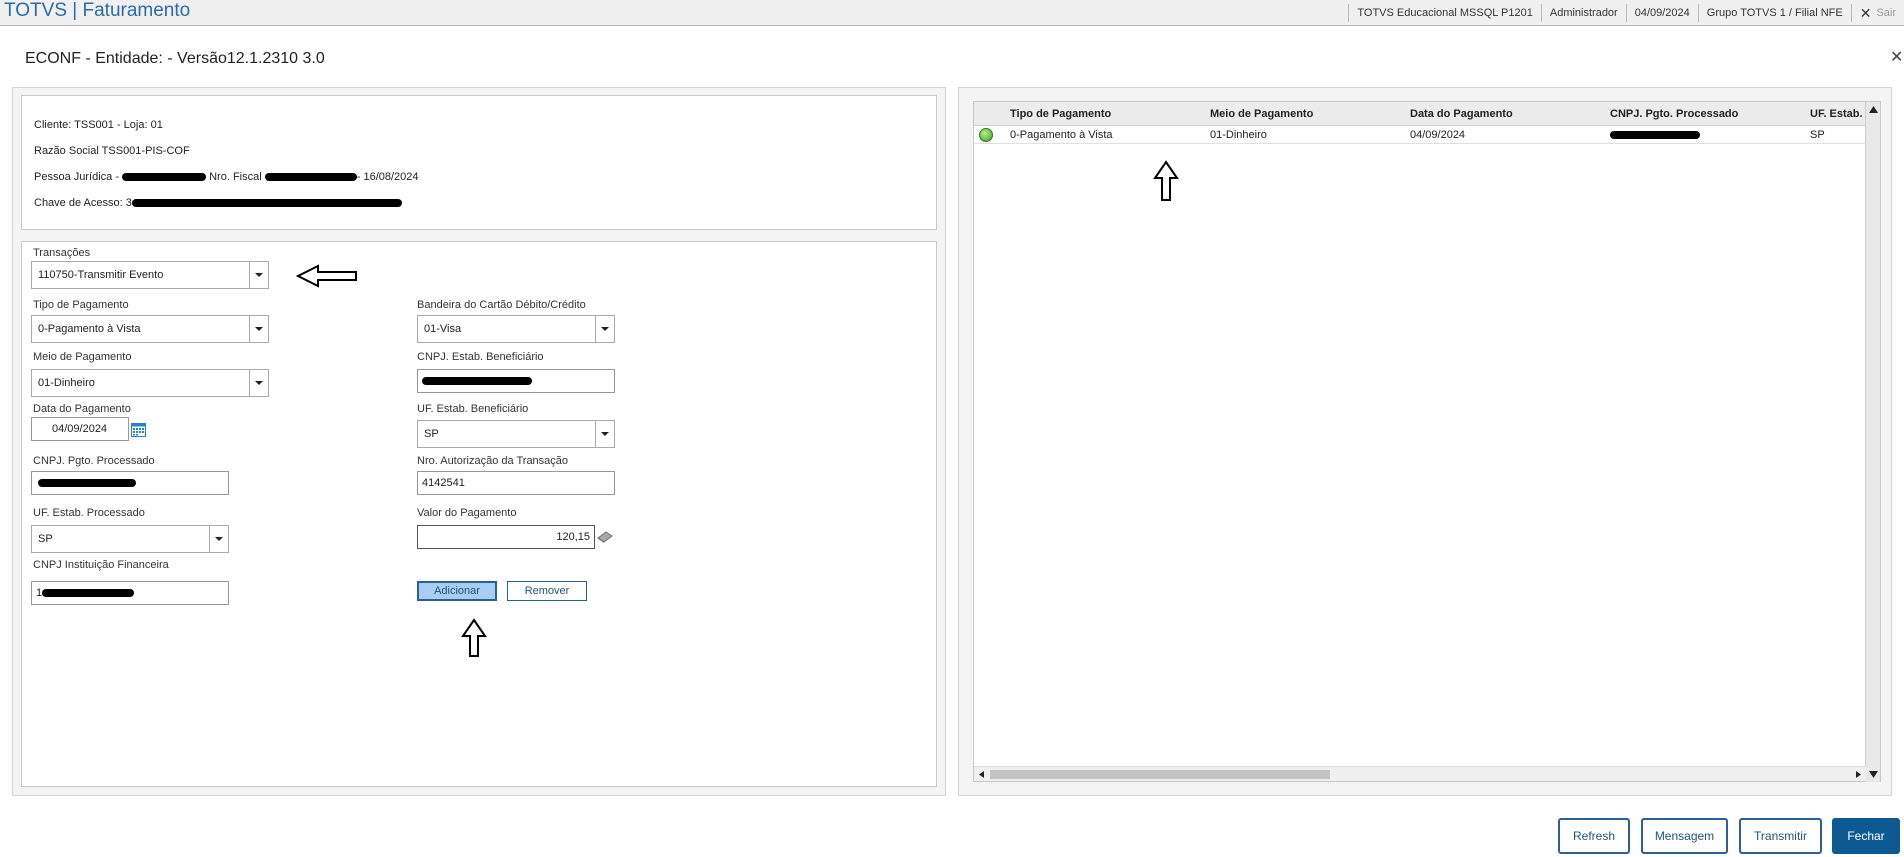  What do you see at coordinates (80, 429) in the screenshot?
I see `data-pagamento-input: 04/09/2024` at bounding box center [80, 429].